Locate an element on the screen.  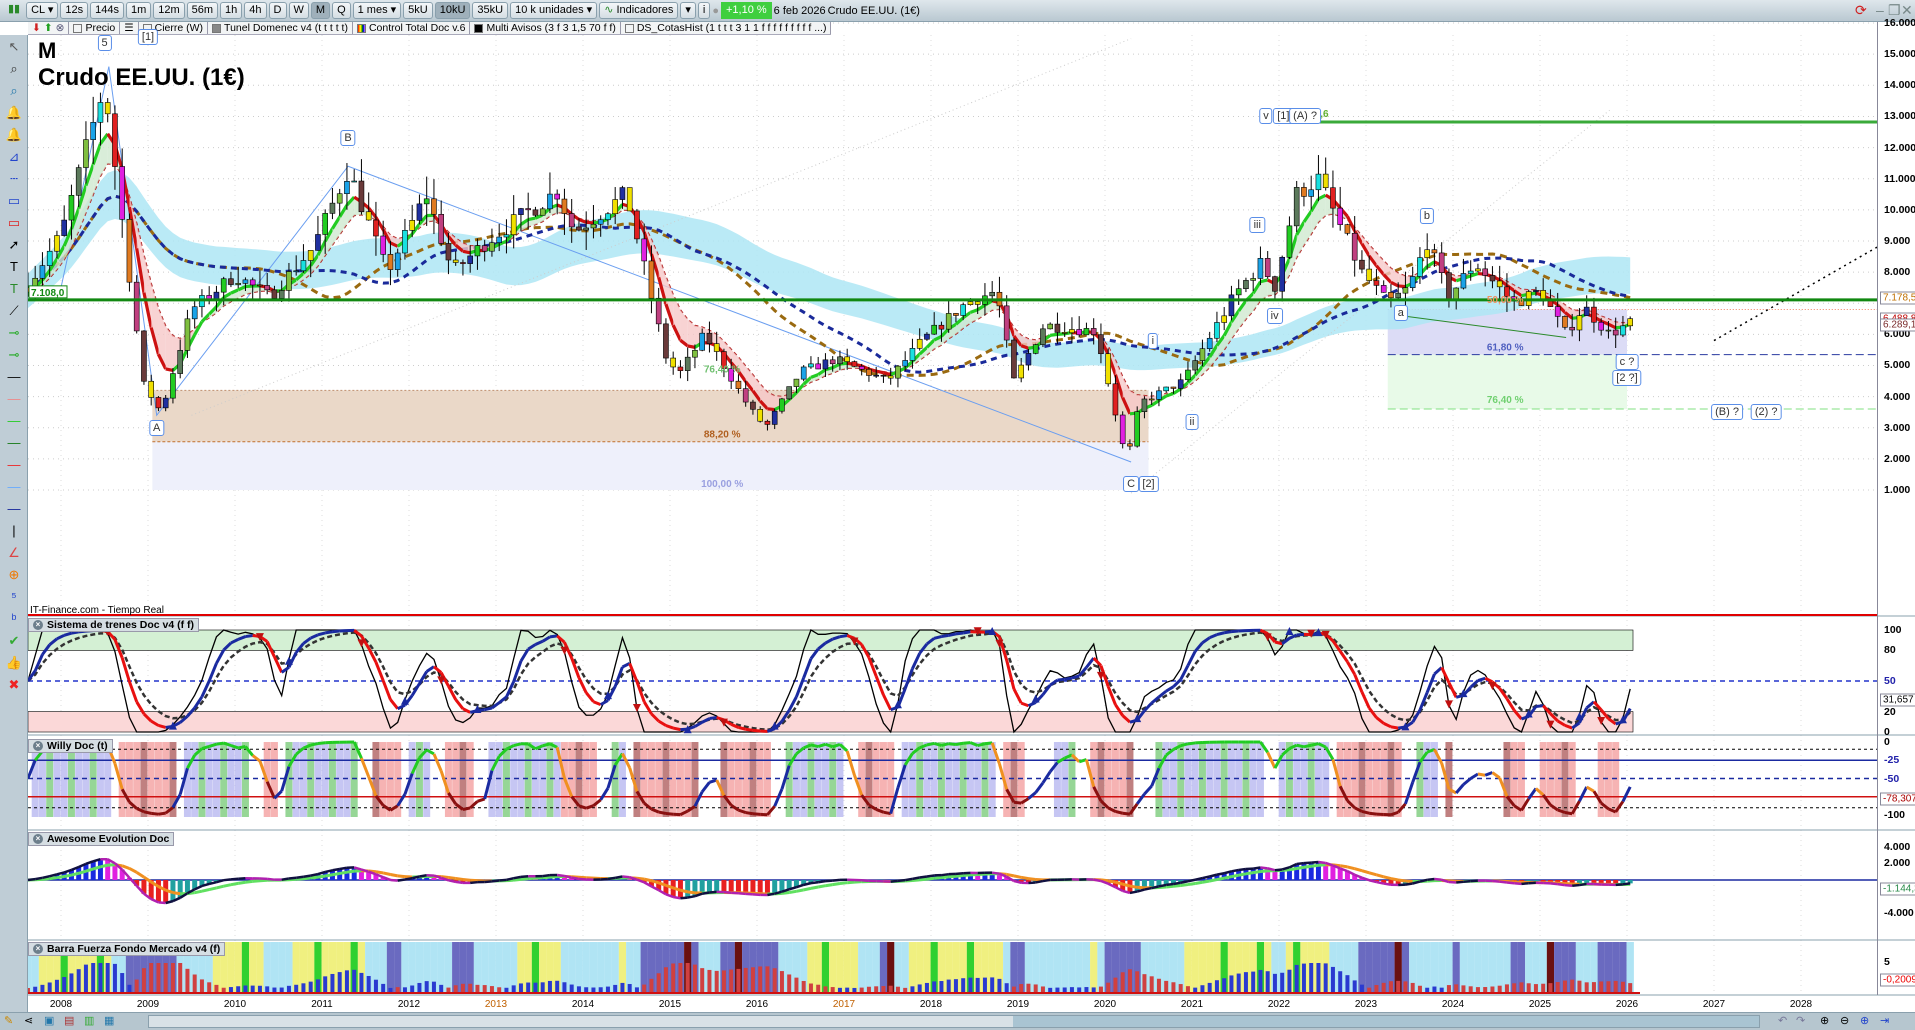
elliott-abc-icon: ᵇ is located at coordinates (14, 619).